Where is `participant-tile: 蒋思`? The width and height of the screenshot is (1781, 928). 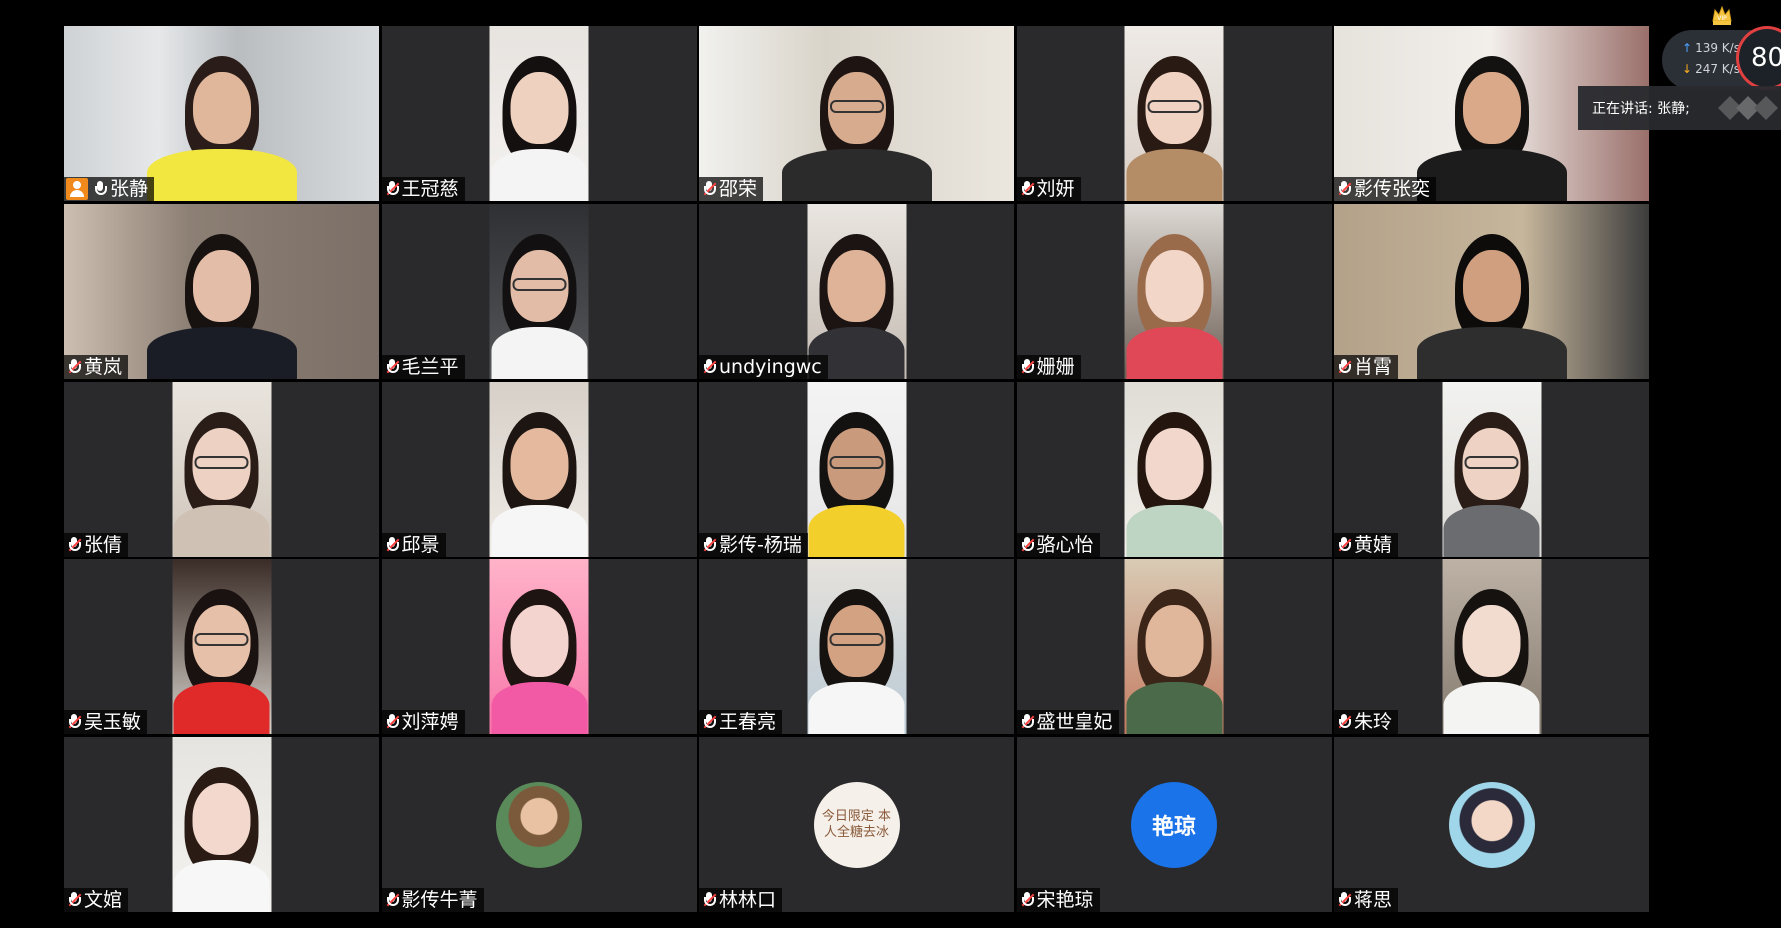 participant-tile: 蒋思 is located at coordinates (1491, 824).